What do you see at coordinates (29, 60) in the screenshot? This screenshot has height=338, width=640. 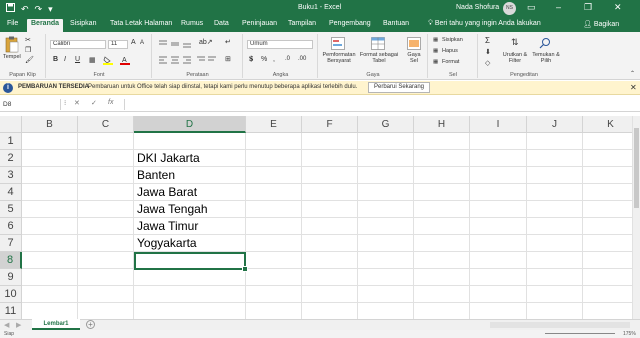 I see `format-painter-icon: 🖌︎` at bounding box center [29, 60].